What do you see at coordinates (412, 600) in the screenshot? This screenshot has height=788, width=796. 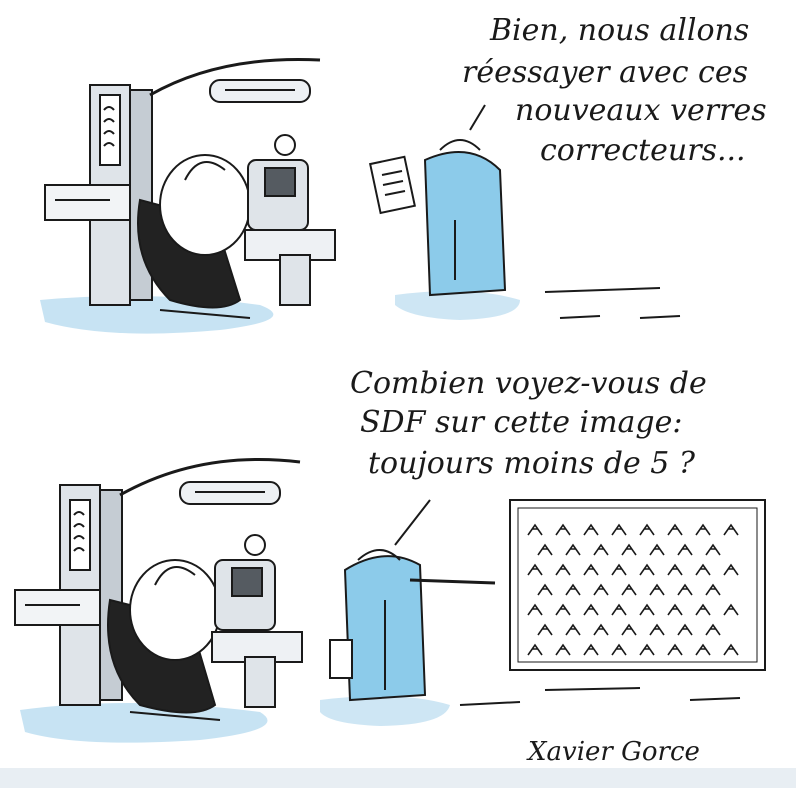 I see `optician-bottom` at bounding box center [412, 600].